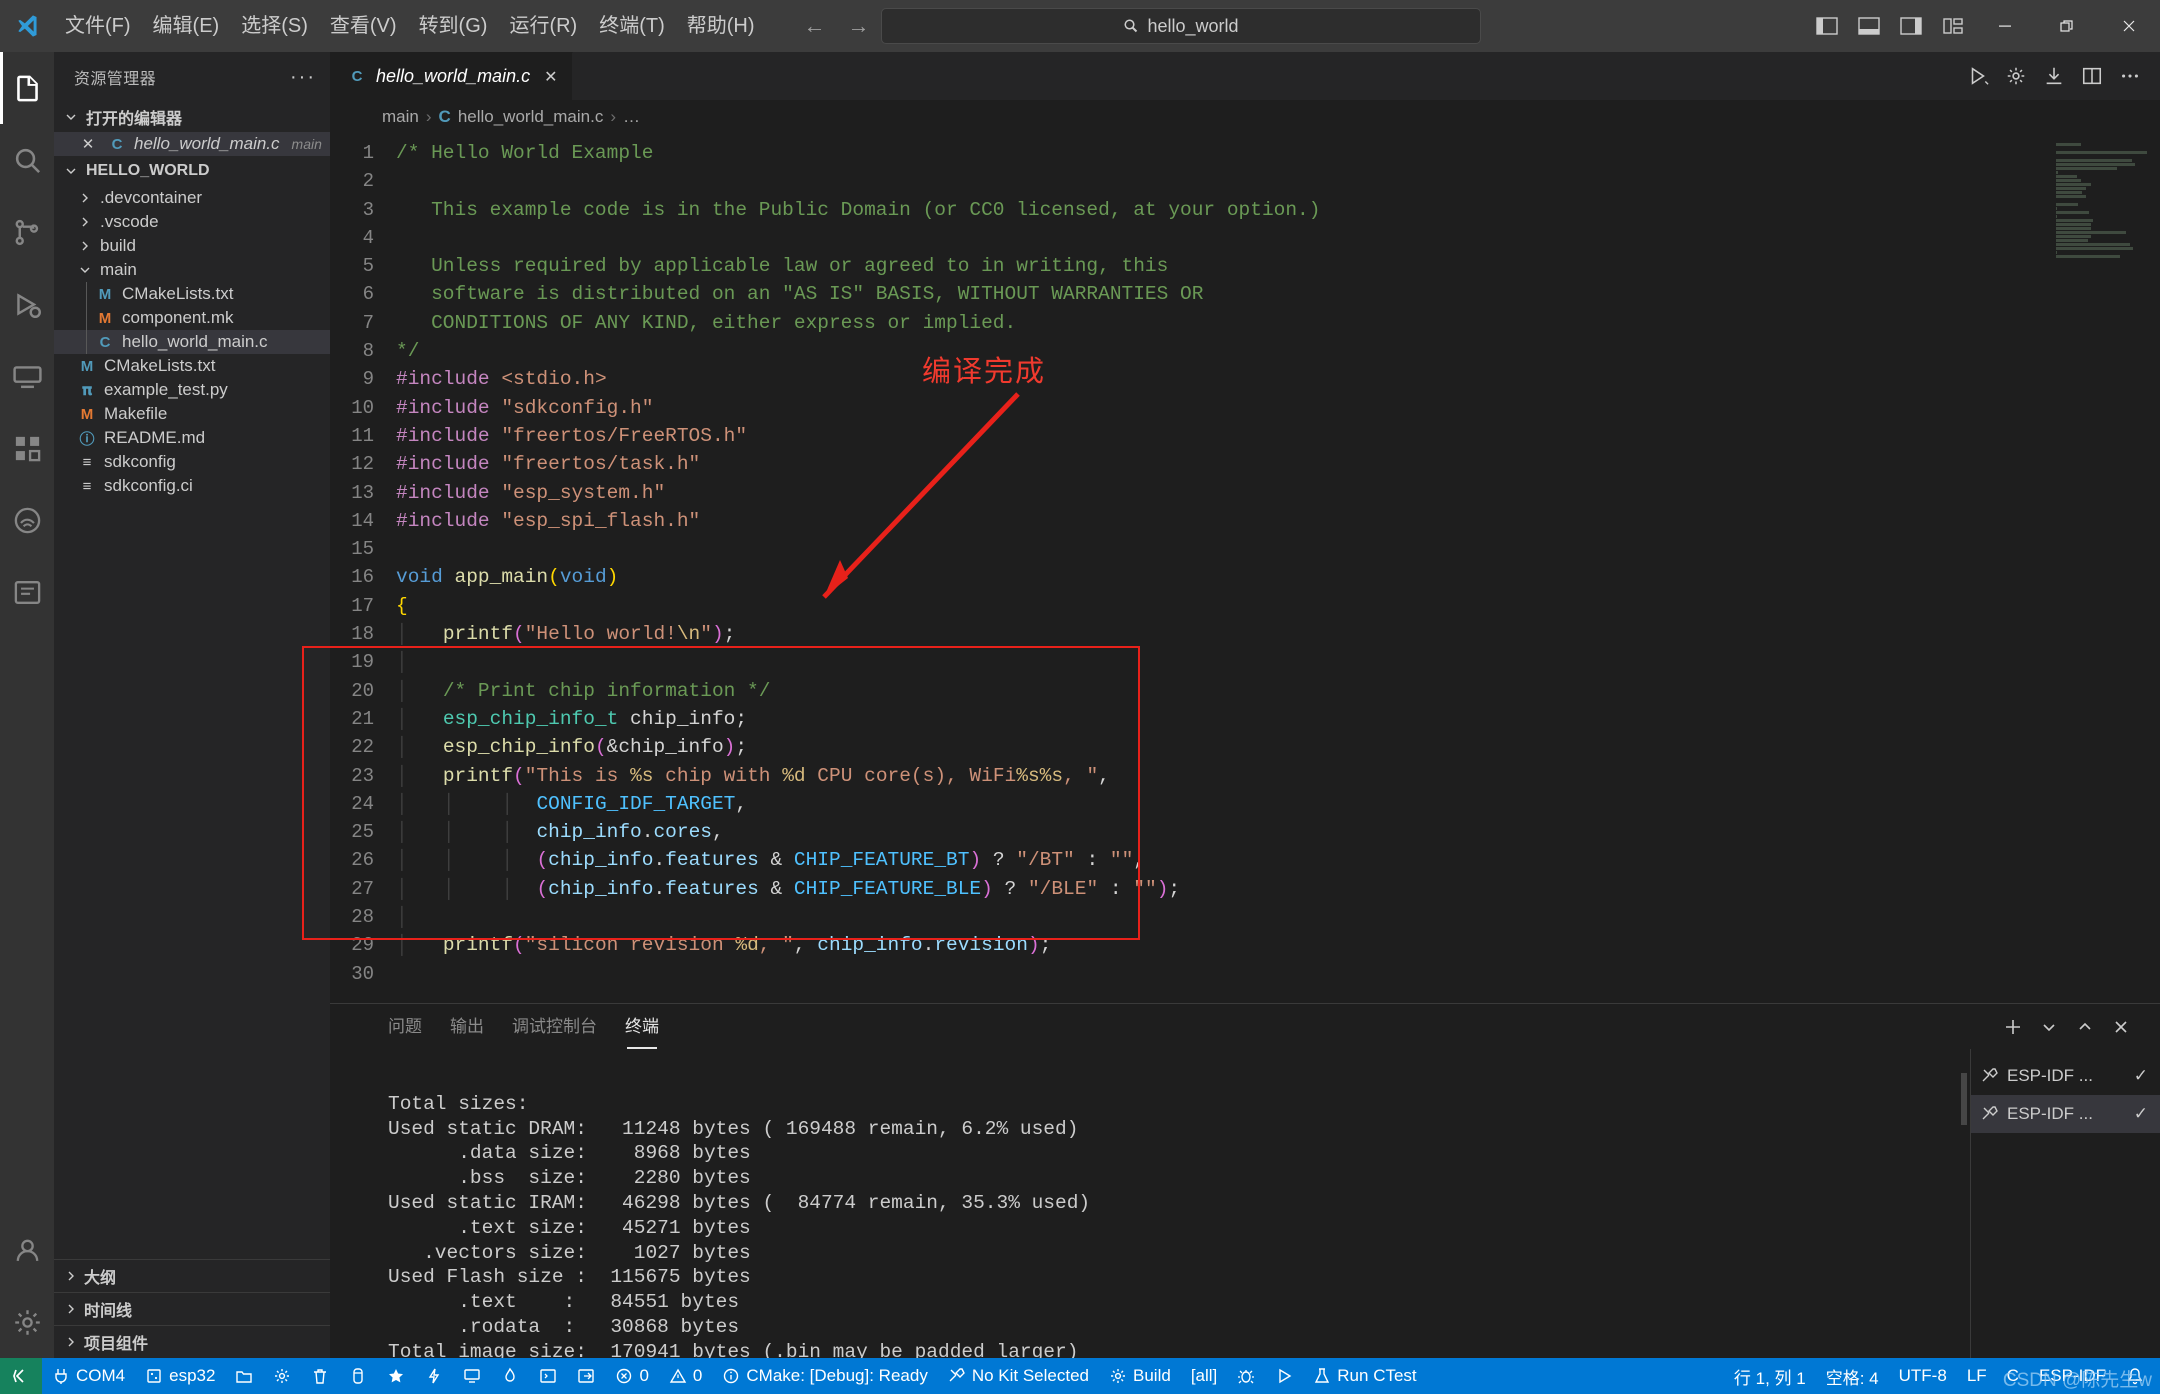 The height and width of the screenshot is (1394, 2160). I want to click on breadcrumb-item-main: main, so click(400, 117).